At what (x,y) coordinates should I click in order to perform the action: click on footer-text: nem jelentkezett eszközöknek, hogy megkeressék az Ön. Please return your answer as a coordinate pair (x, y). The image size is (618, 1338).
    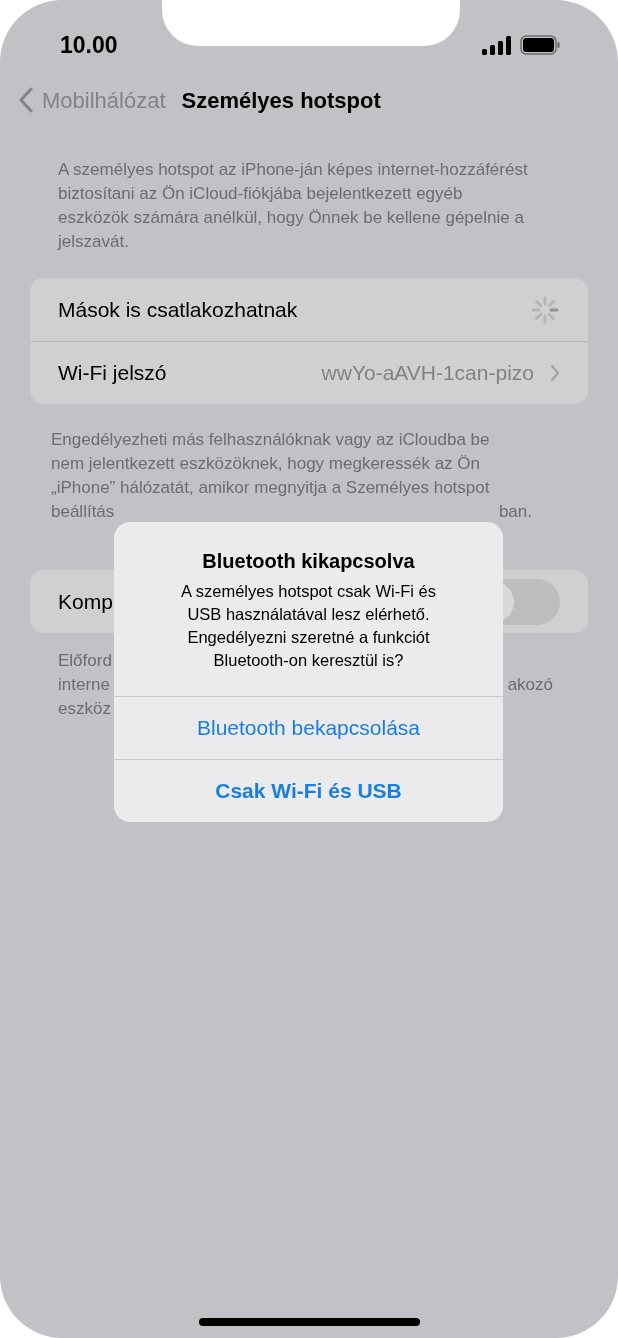
    Looking at the image, I should click on (265, 464).